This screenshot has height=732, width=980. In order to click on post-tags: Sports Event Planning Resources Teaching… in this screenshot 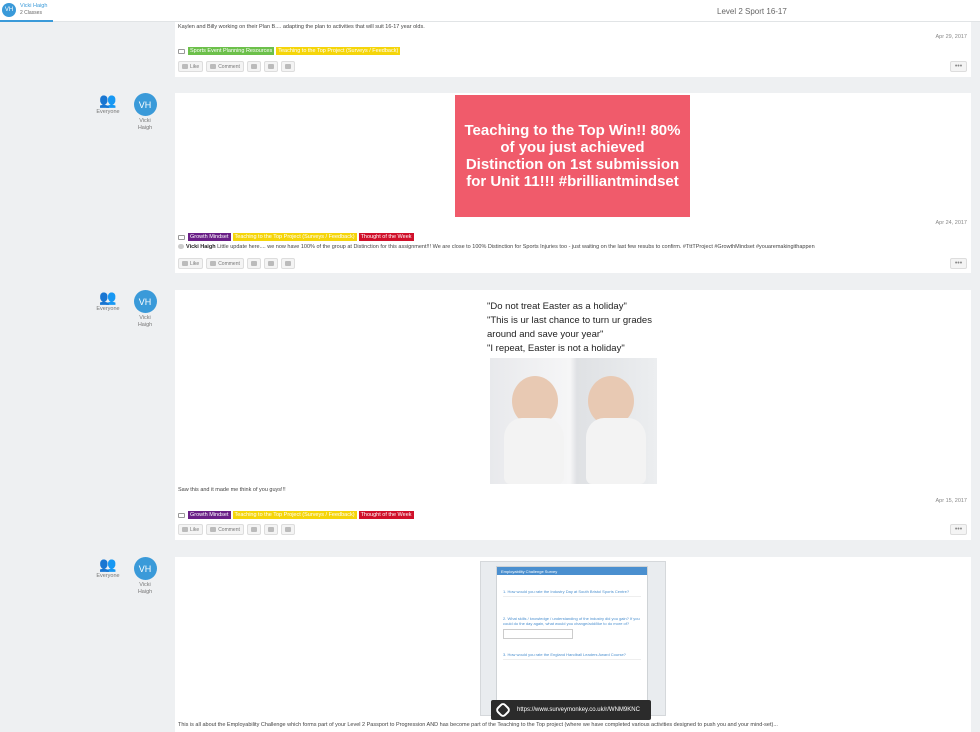, I will do `click(289, 51)`.